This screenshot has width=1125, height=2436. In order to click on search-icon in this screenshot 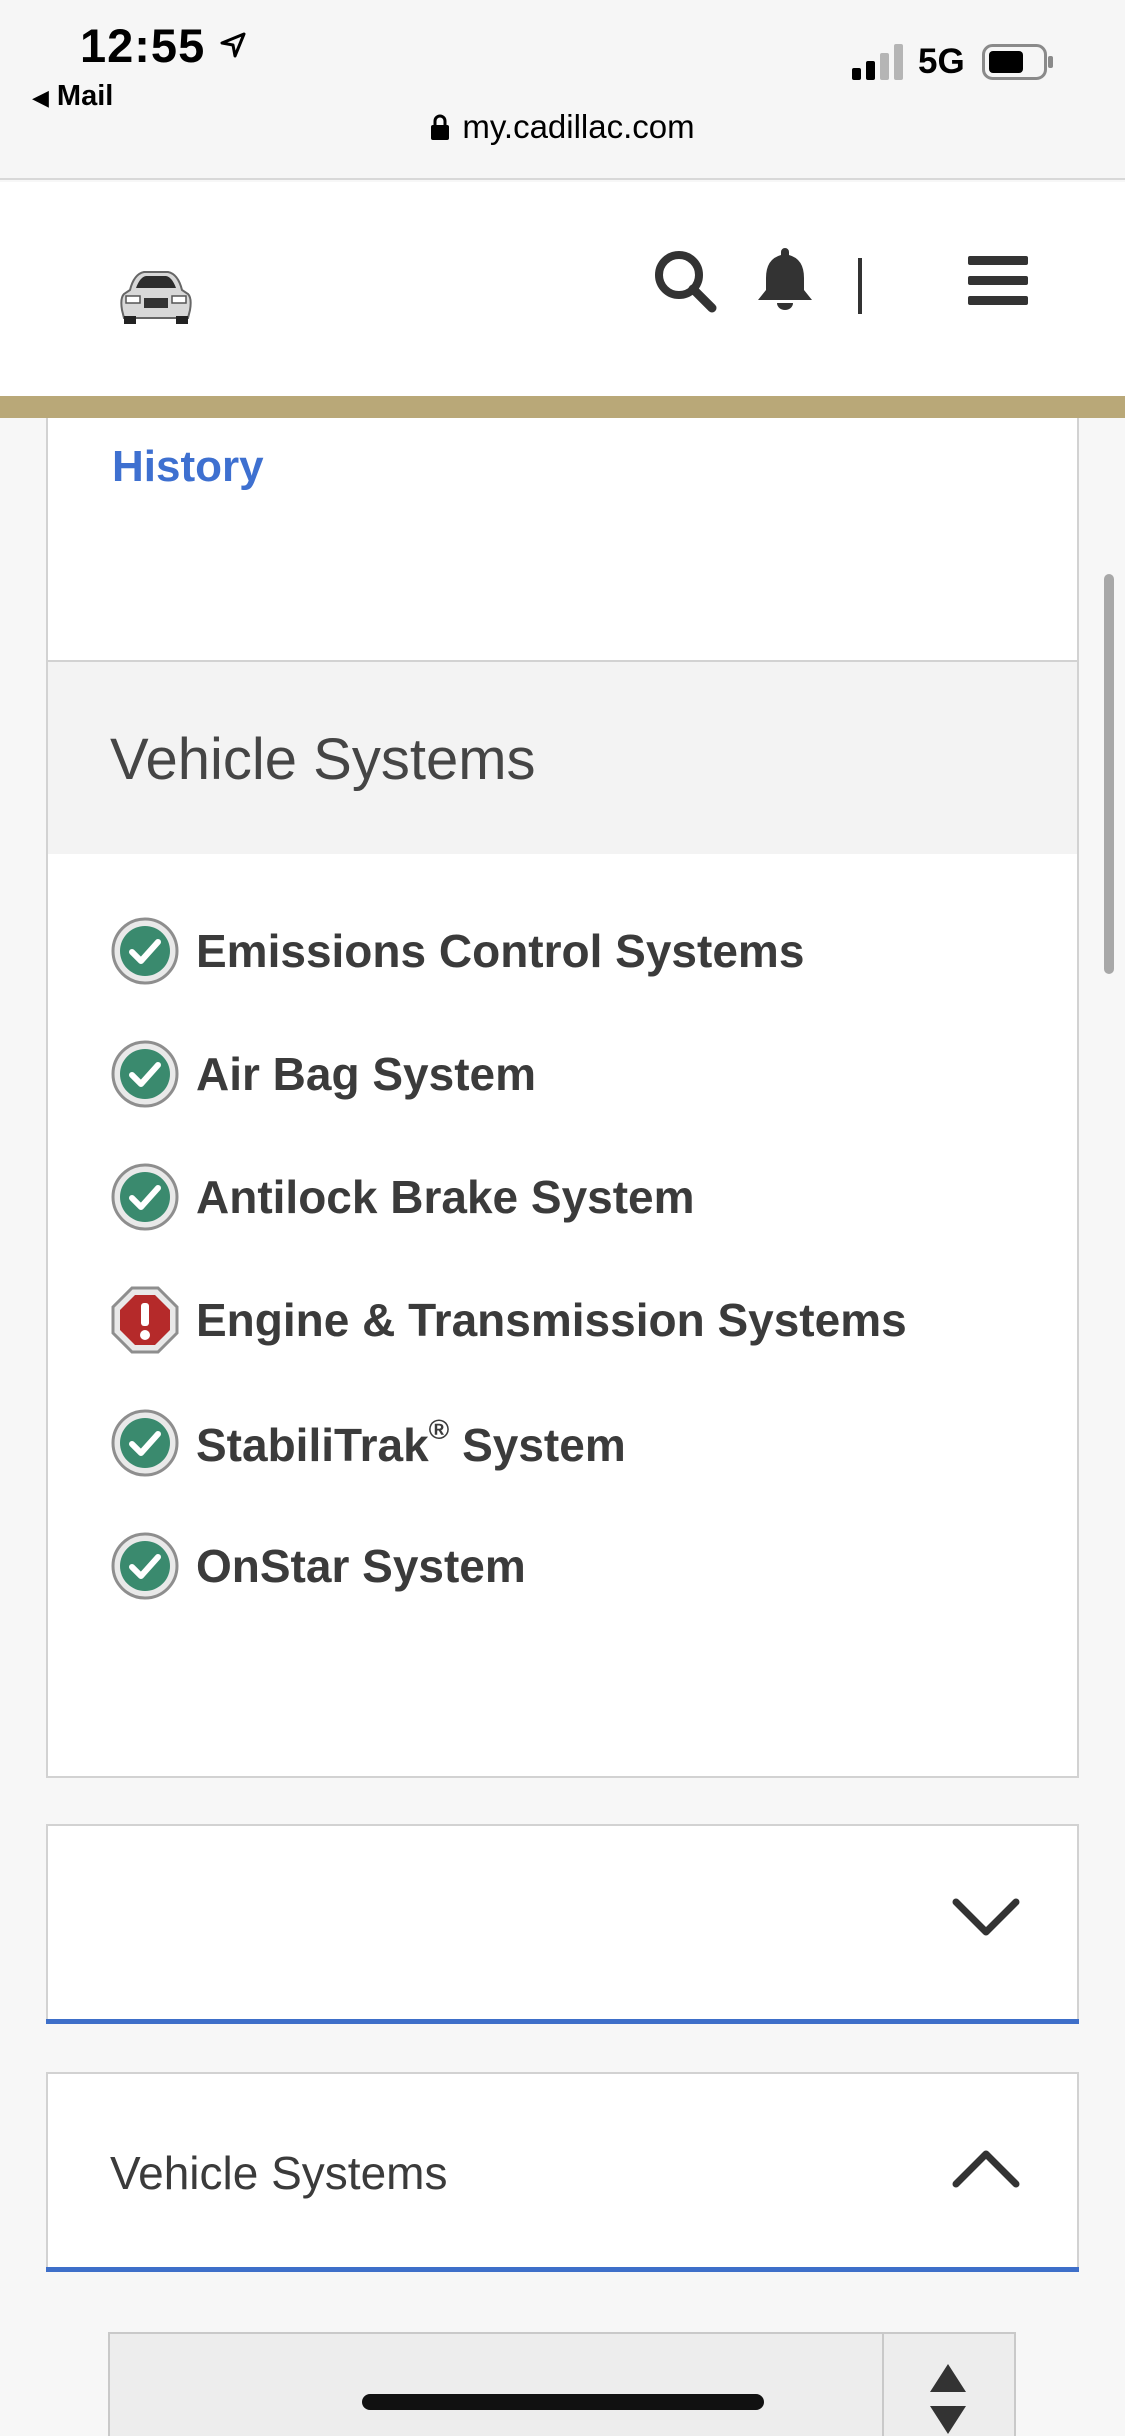, I will do `click(685, 281)`.